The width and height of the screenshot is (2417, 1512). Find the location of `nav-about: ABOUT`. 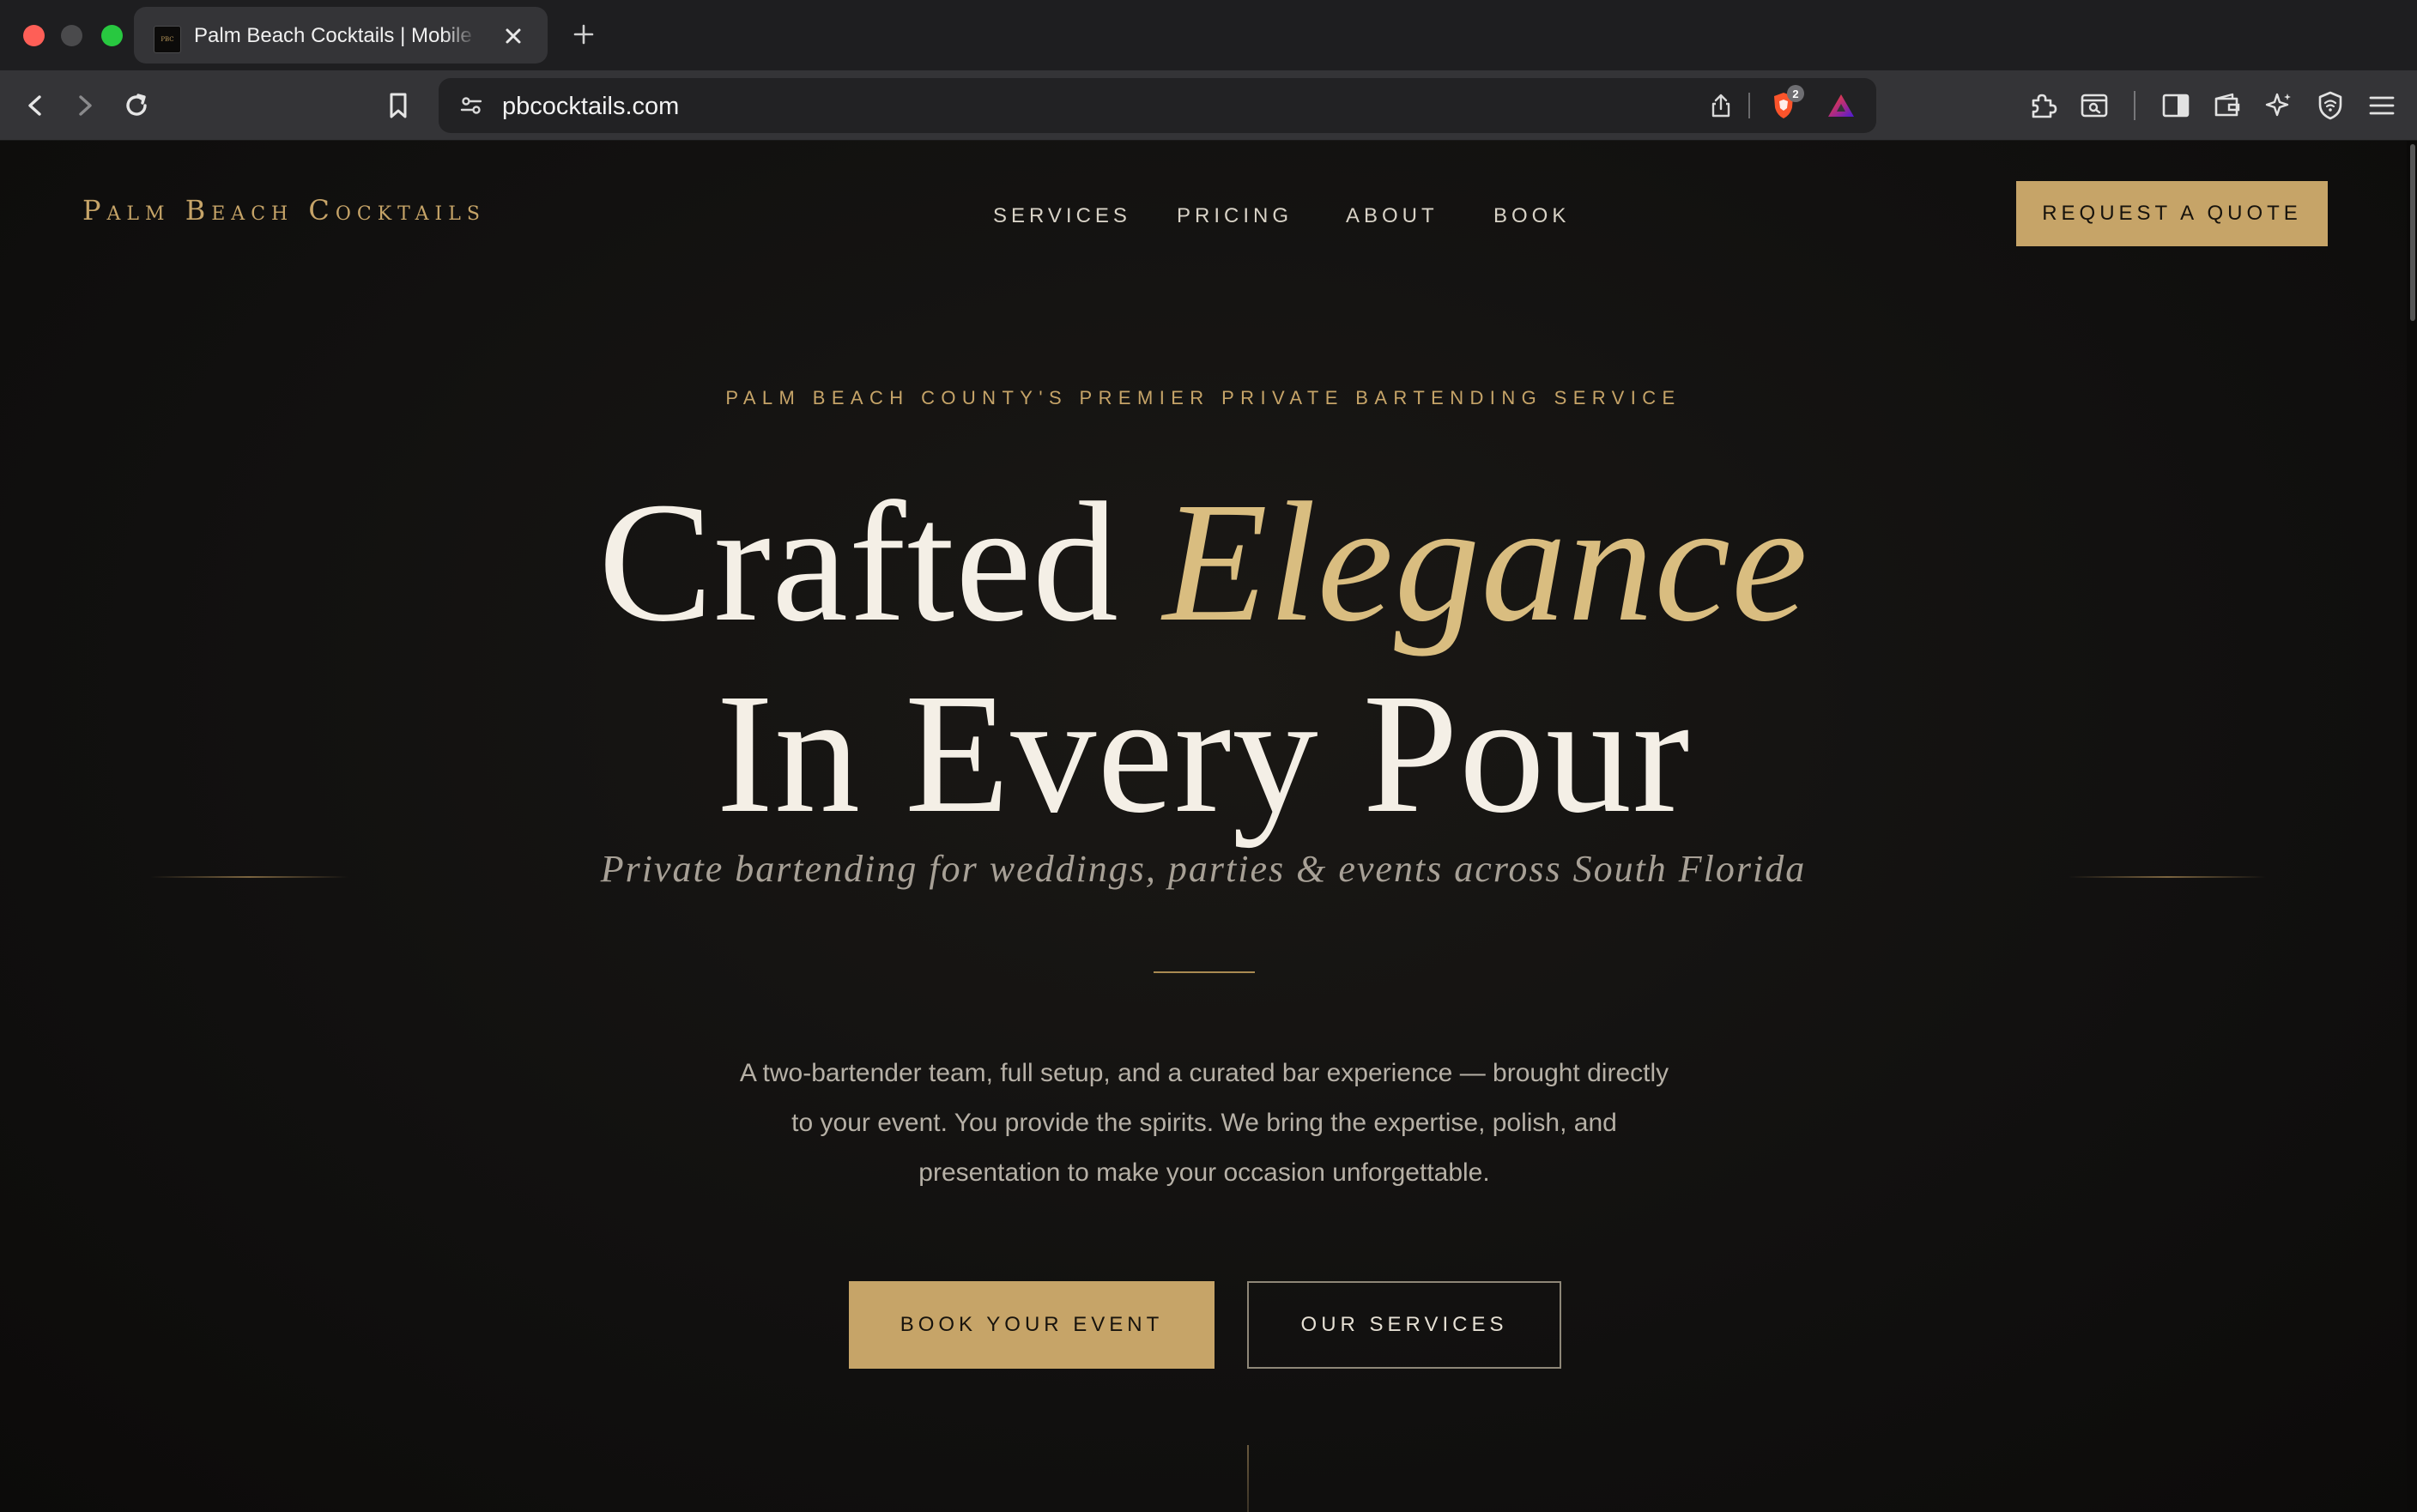

nav-about: ABOUT is located at coordinates (1392, 216).